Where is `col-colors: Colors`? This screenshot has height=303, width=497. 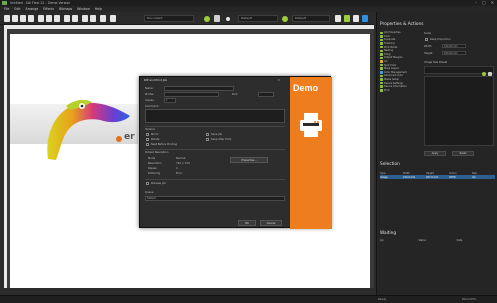 col-colors: Colors is located at coordinates (453, 173).